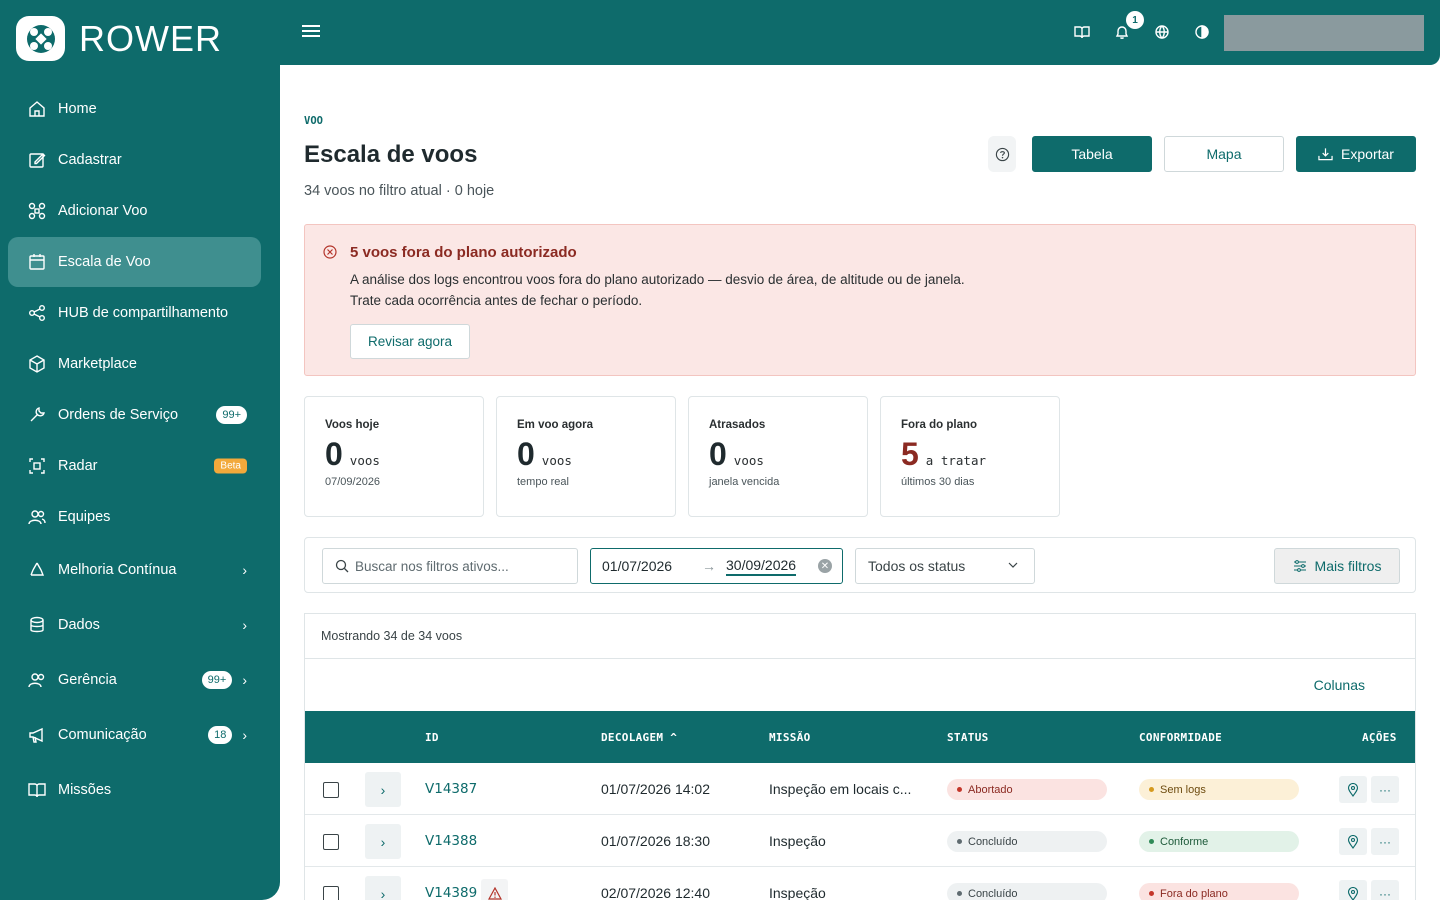  I want to click on search-icon, so click(342, 566).